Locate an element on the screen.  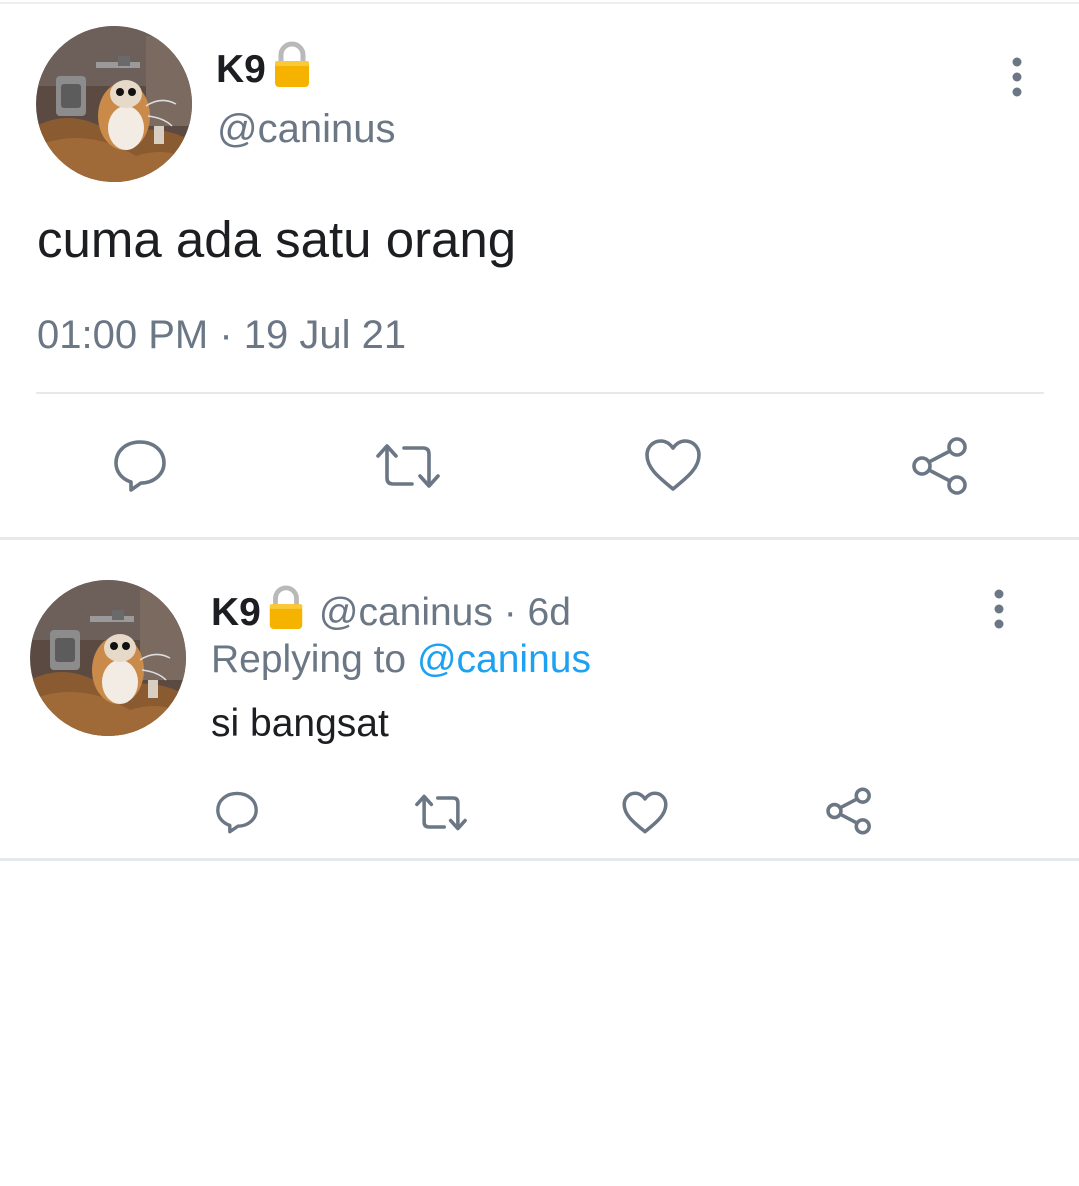
bottom-divider is located at coordinates (539, 859).